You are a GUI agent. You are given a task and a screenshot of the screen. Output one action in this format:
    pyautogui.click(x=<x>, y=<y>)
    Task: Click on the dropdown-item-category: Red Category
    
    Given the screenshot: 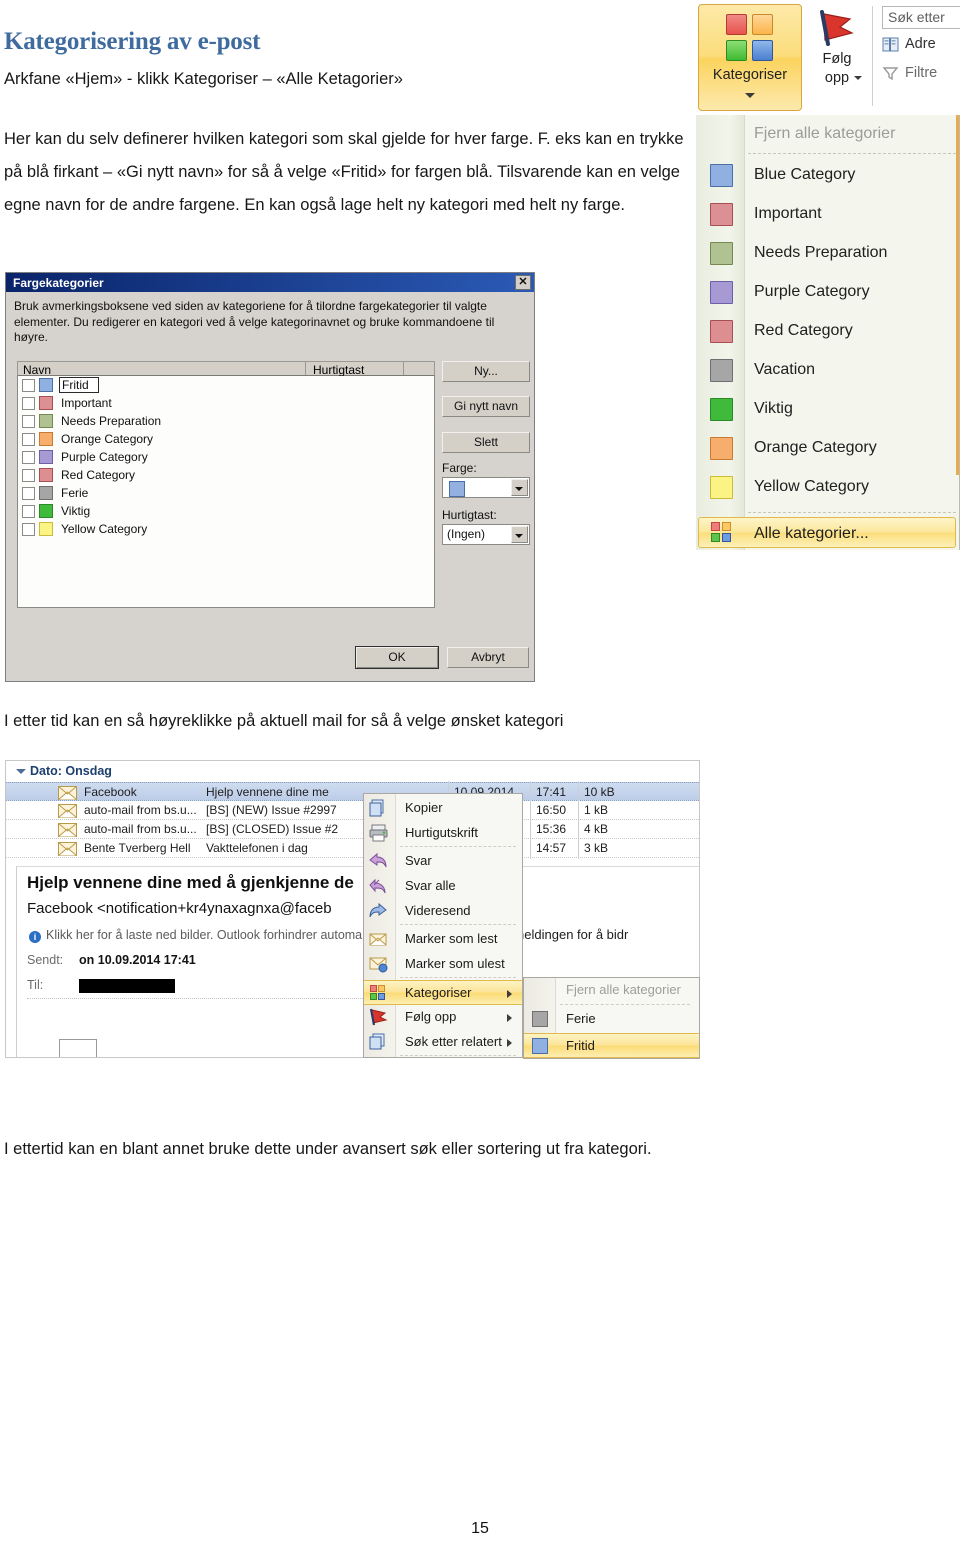 What is the action you would take?
    pyautogui.click(x=827, y=331)
    